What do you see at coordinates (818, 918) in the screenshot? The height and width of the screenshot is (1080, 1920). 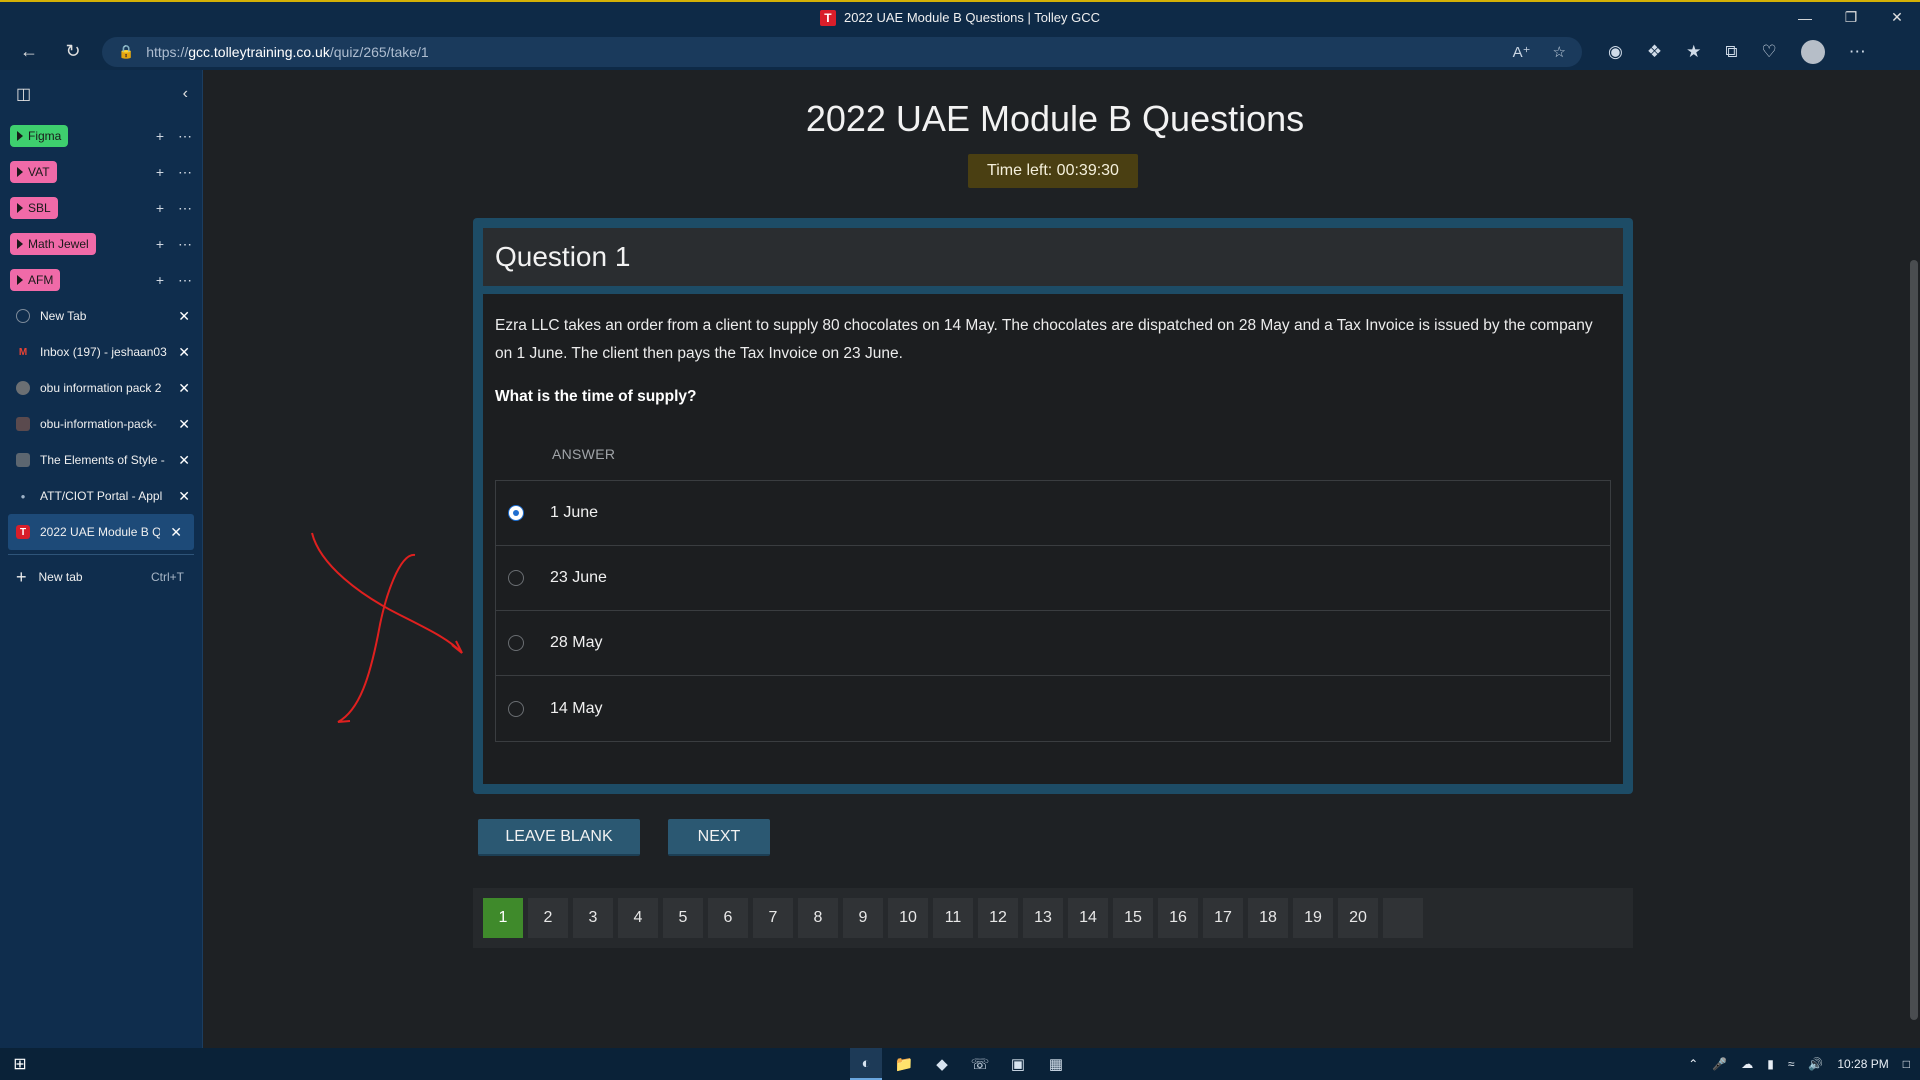 I see `page-button: 8` at bounding box center [818, 918].